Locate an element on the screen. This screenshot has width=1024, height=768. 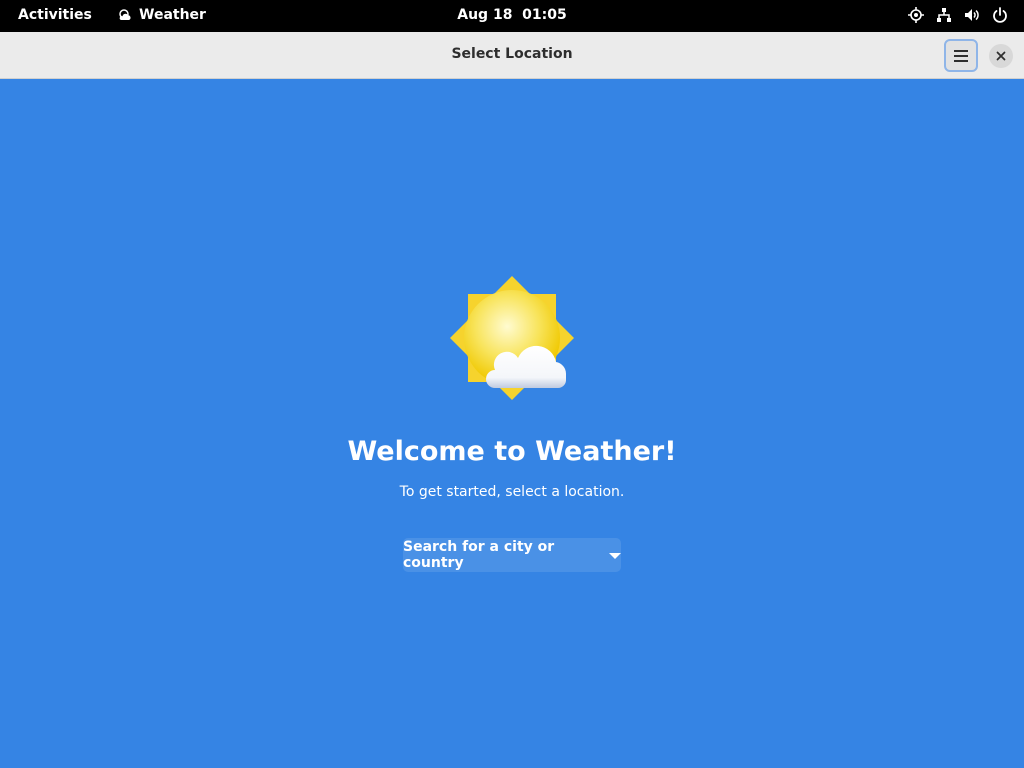
welcome-subtitle: To get started, select a location. is located at coordinates (512, 492).